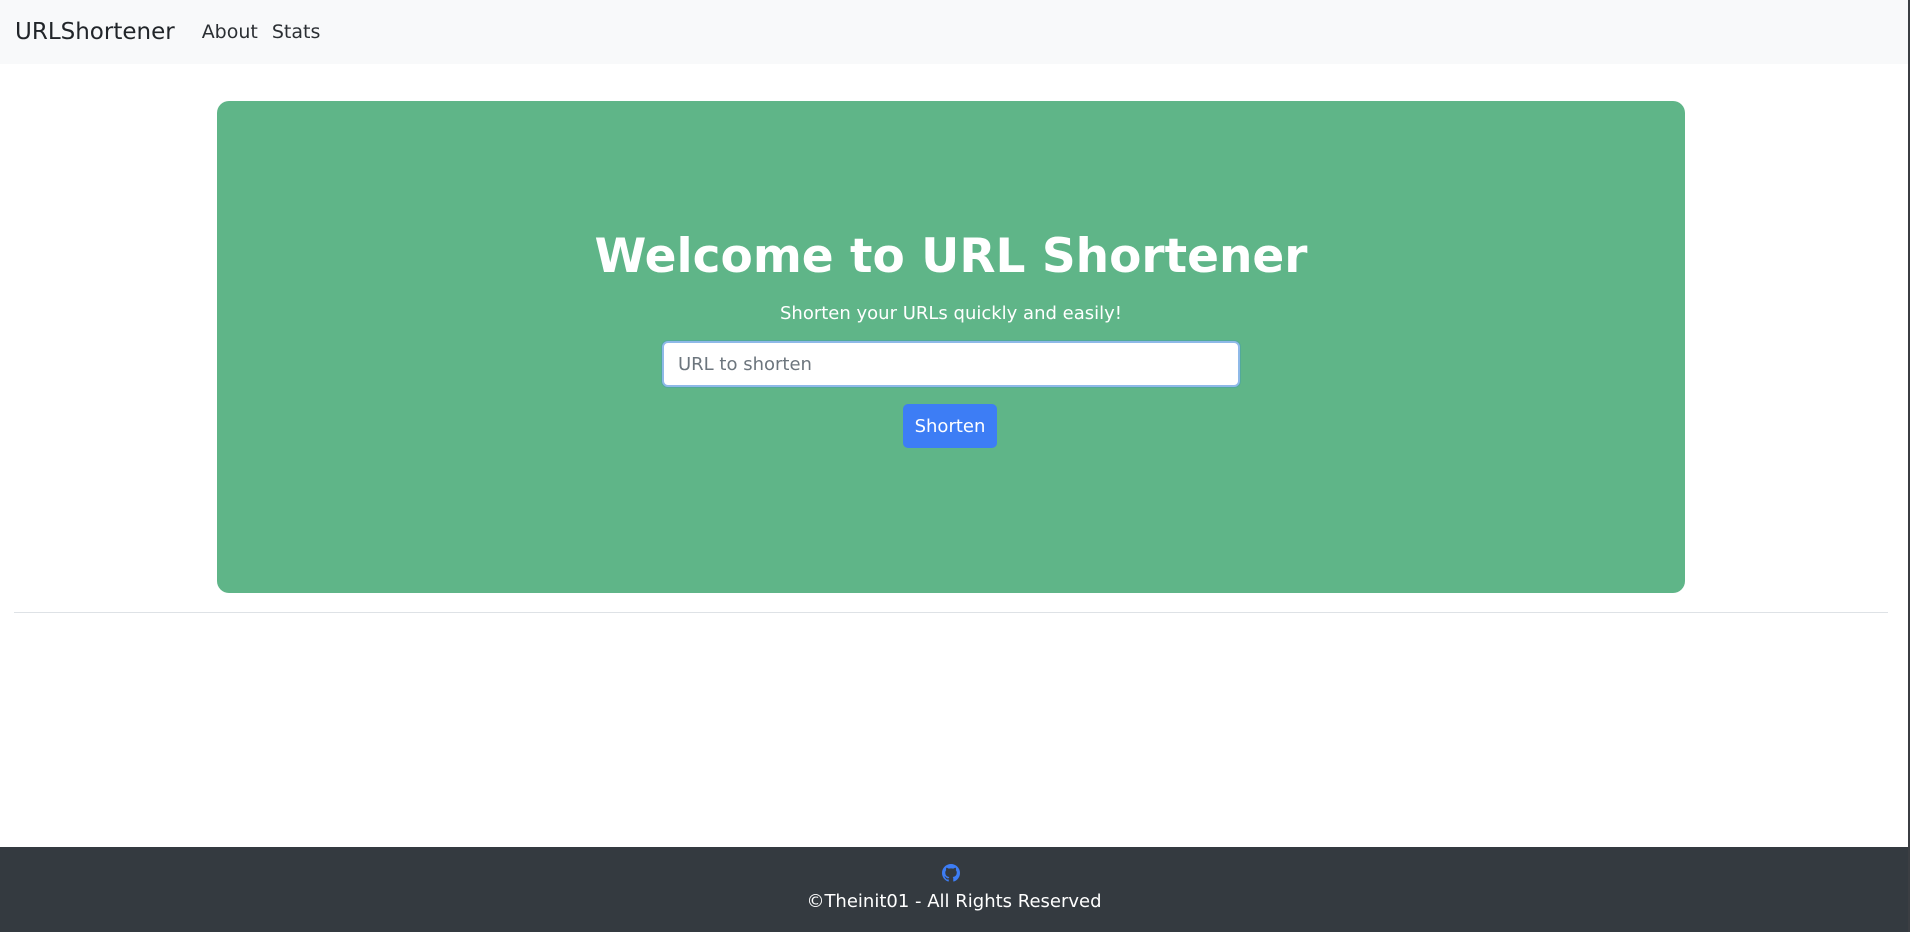 This screenshot has height=932, width=1910. I want to click on nav-link-stats: Stats, so click(296, 32).